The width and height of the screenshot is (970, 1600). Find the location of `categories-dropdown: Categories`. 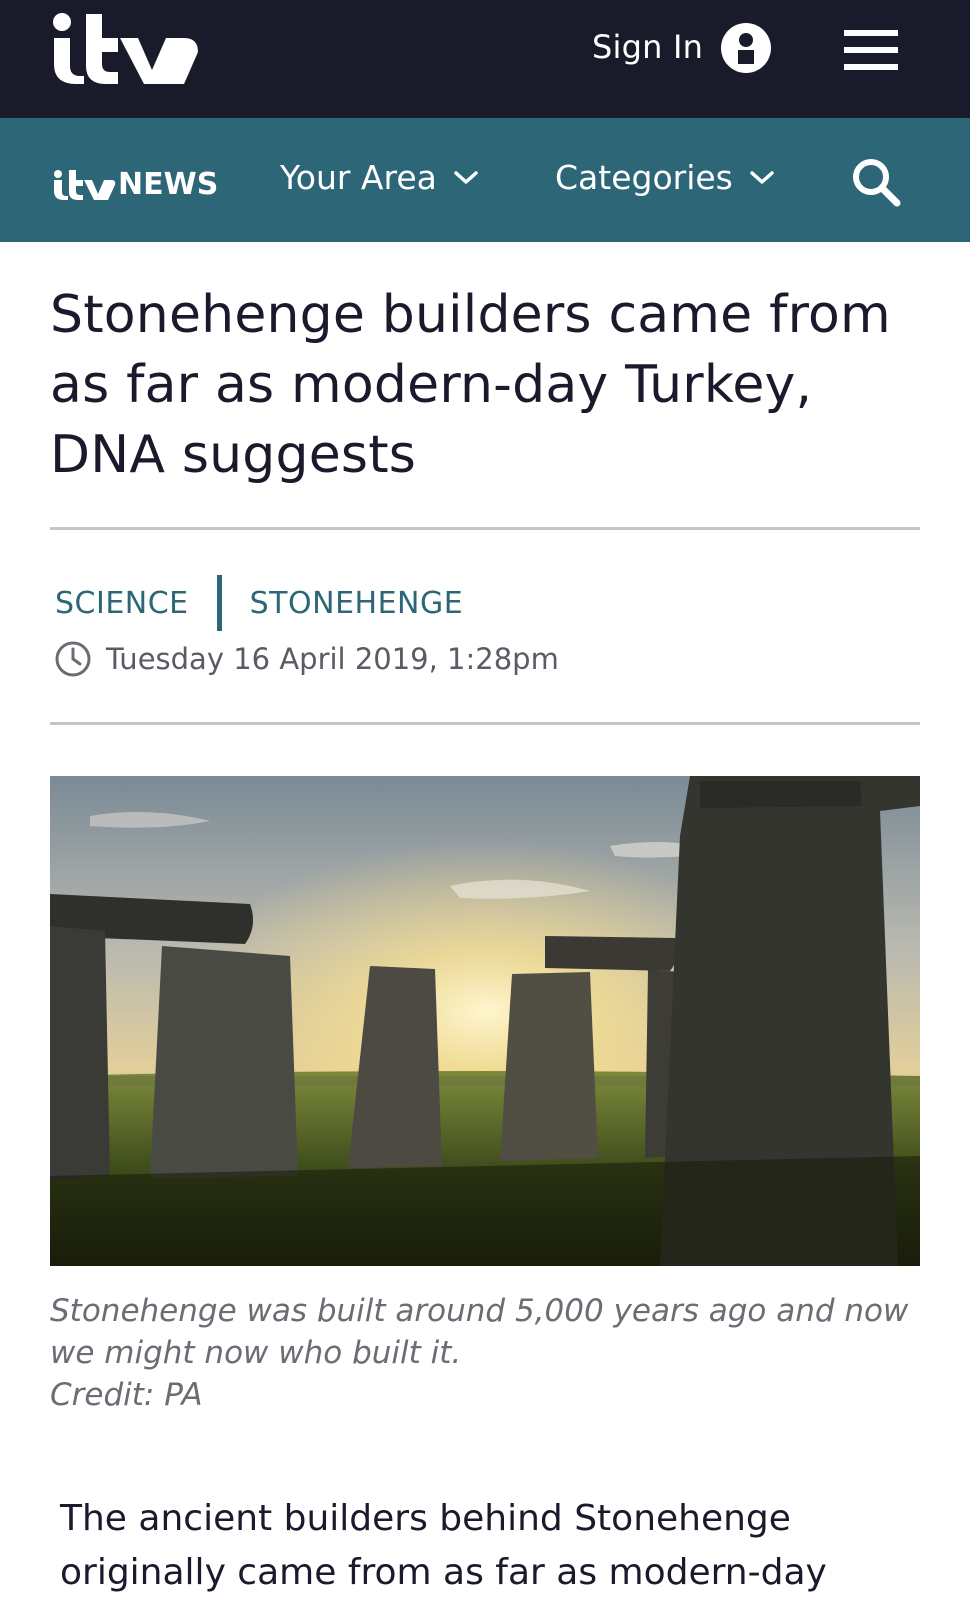

categories-dropdown: Categories is located at coordinates (665, 177).